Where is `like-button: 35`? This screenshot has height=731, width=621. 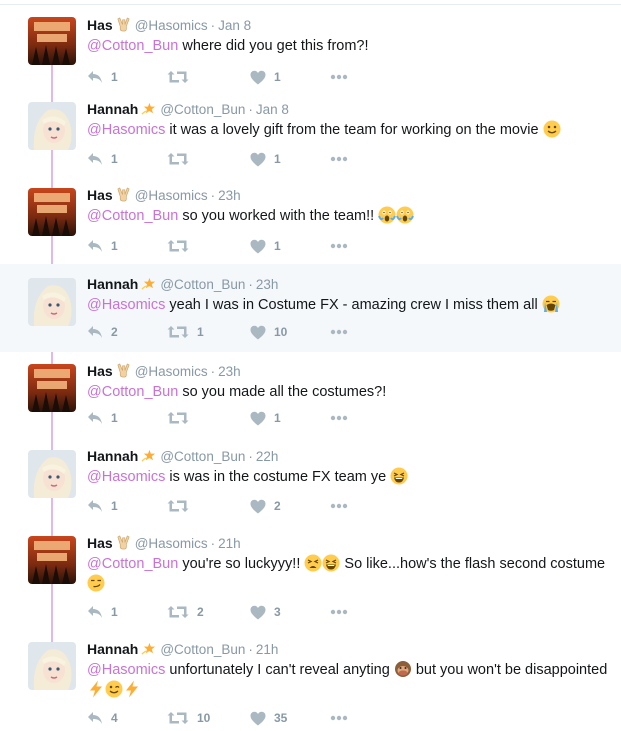 like-button: 35 is located at coordinates (268, 718).